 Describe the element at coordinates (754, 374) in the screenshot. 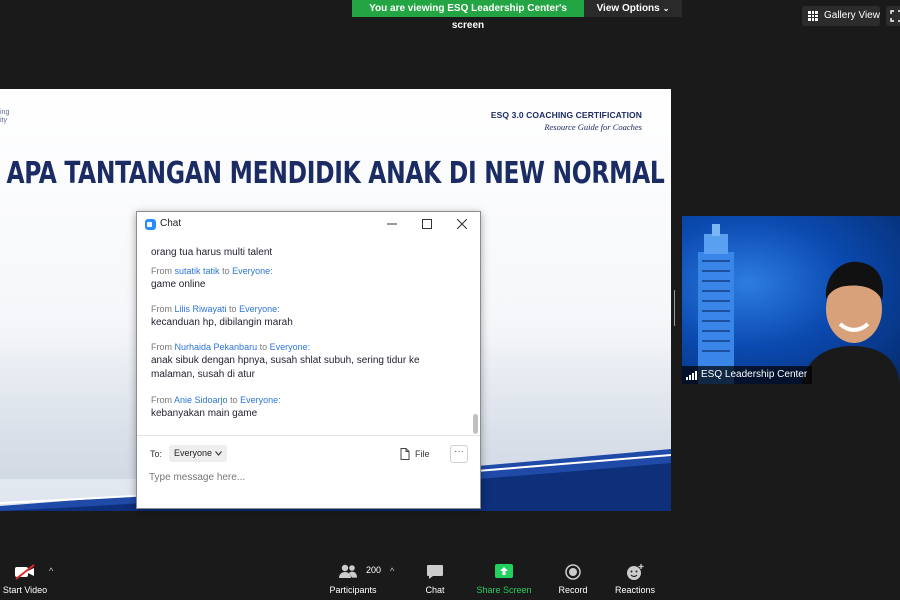

I see `participant-name: ESQ Leadership Center` at that location.